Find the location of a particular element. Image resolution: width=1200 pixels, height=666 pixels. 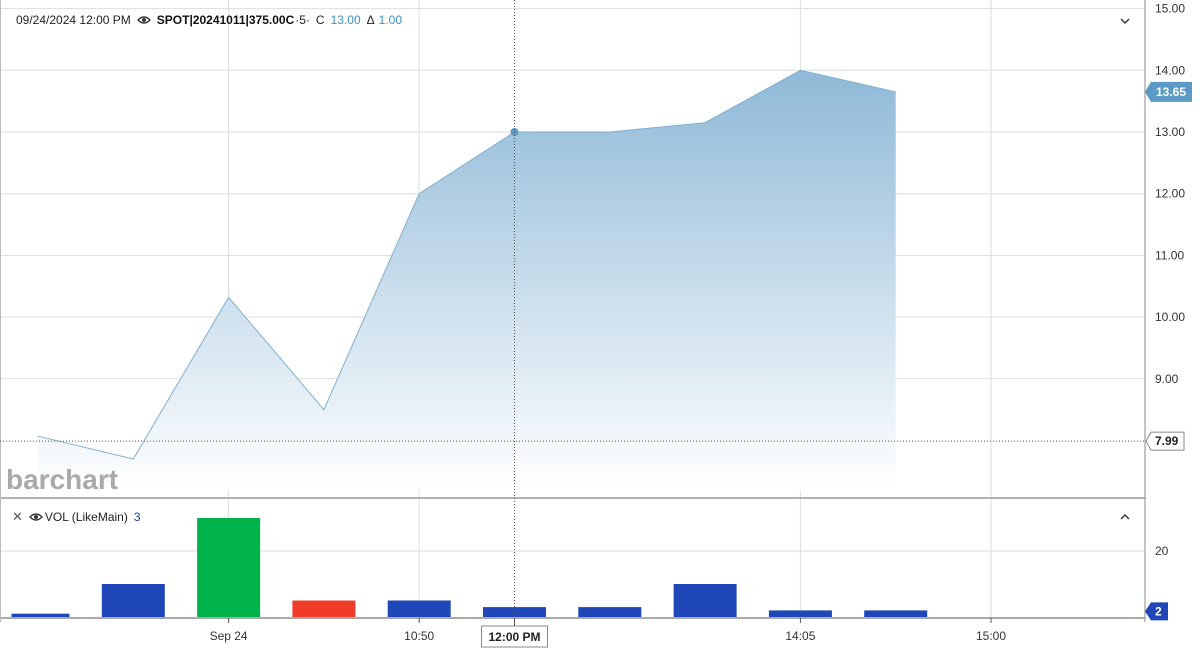

header-change-label: Δ is located at coordinates (371, 20).